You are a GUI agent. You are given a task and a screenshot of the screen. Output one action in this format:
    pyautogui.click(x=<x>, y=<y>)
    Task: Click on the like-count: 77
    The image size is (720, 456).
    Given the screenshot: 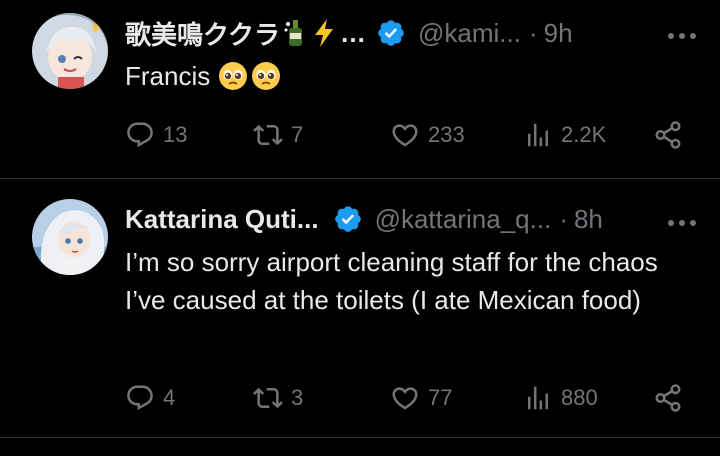 What is the action you would take?
    pyautogui.click(x=440, y=397)
    